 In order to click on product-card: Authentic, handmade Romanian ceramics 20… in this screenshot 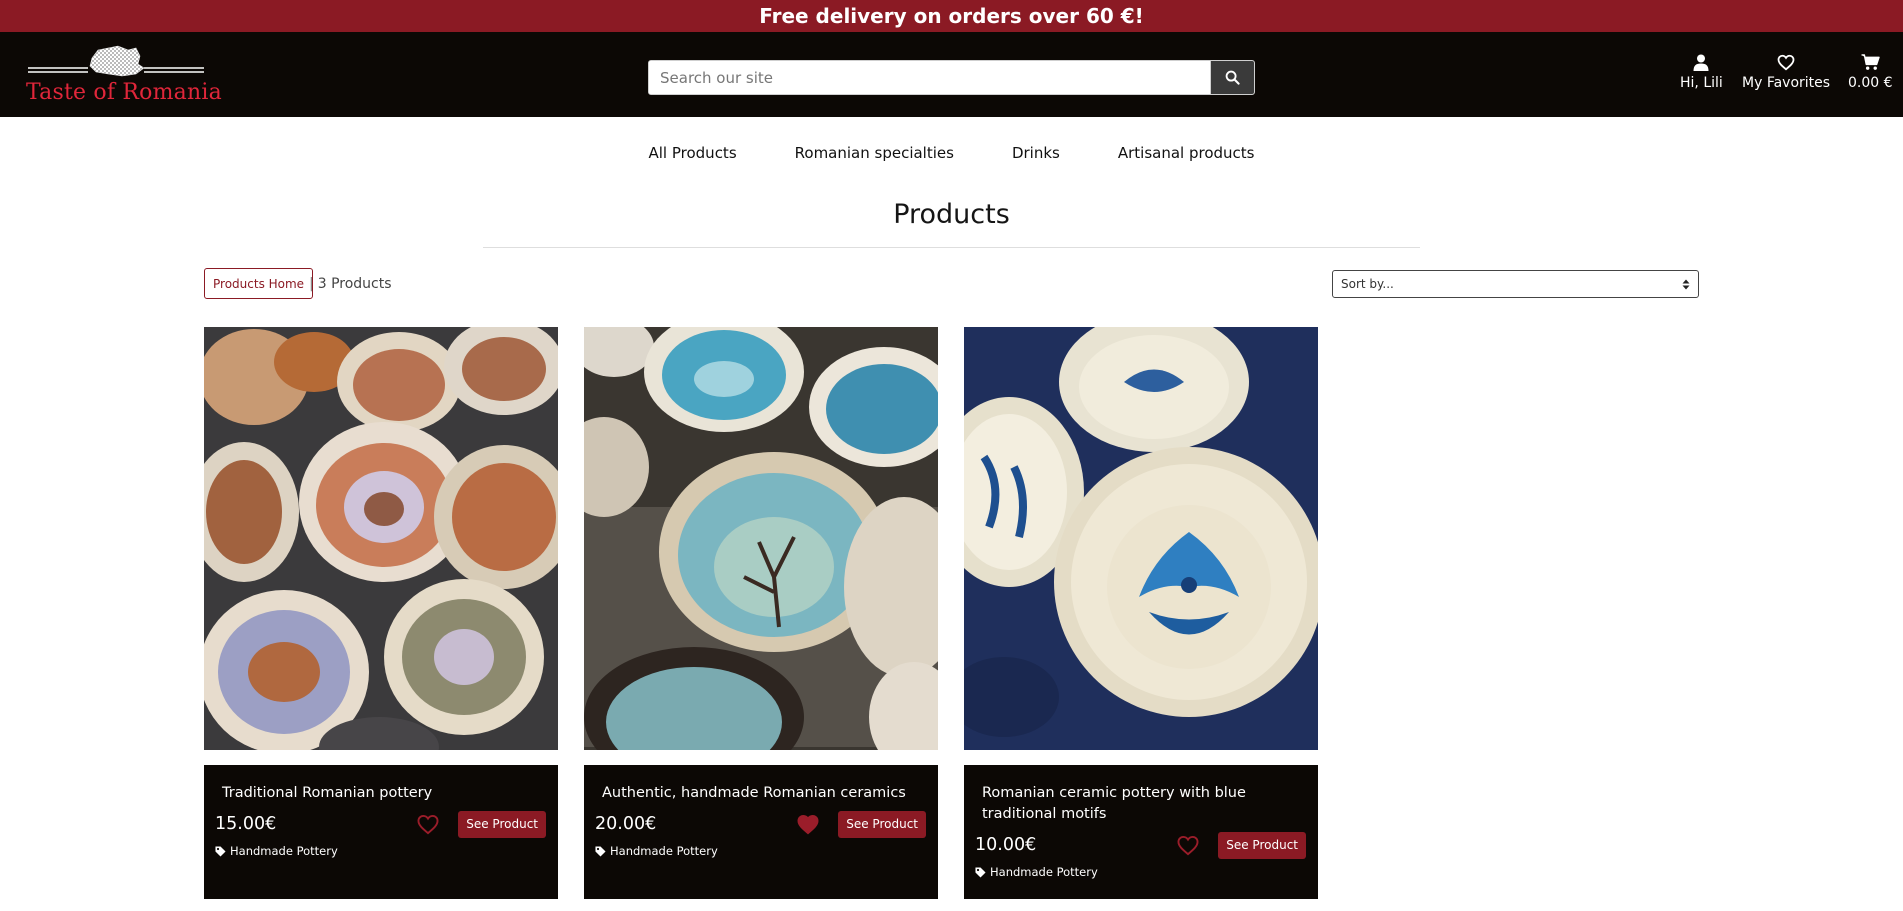, I will do `click(761, 613)`.